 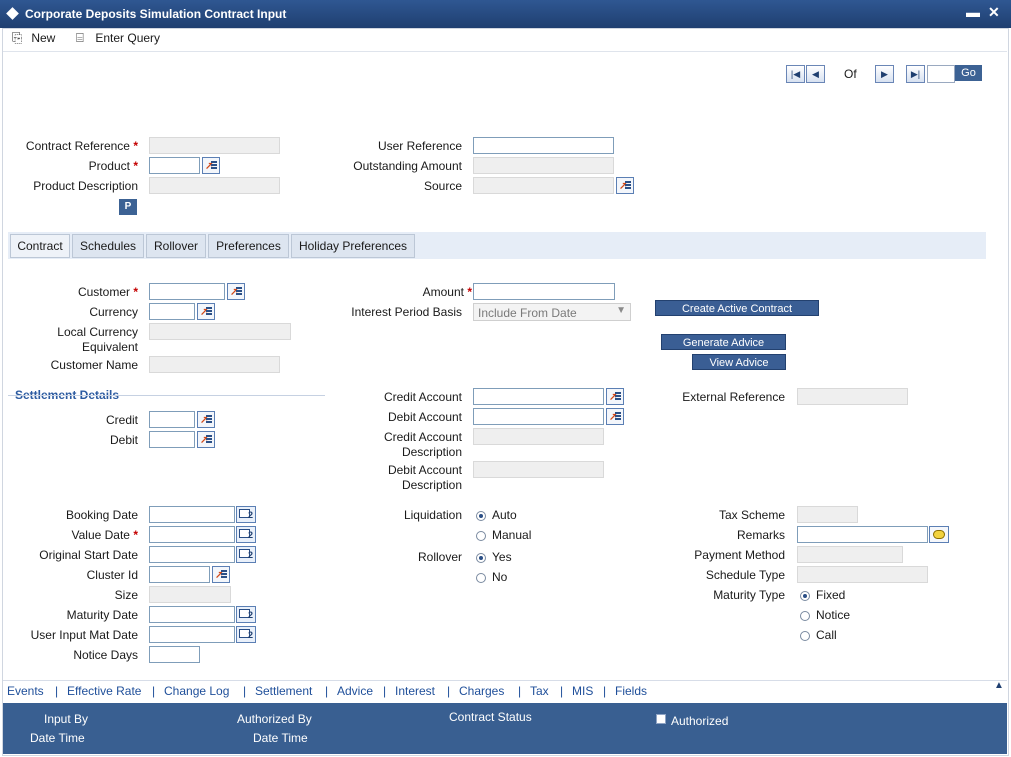 What do you see at coordinates (538, 469) in the screenshot?
I see `debit-account-description-field` at bounding box center [538, 469].